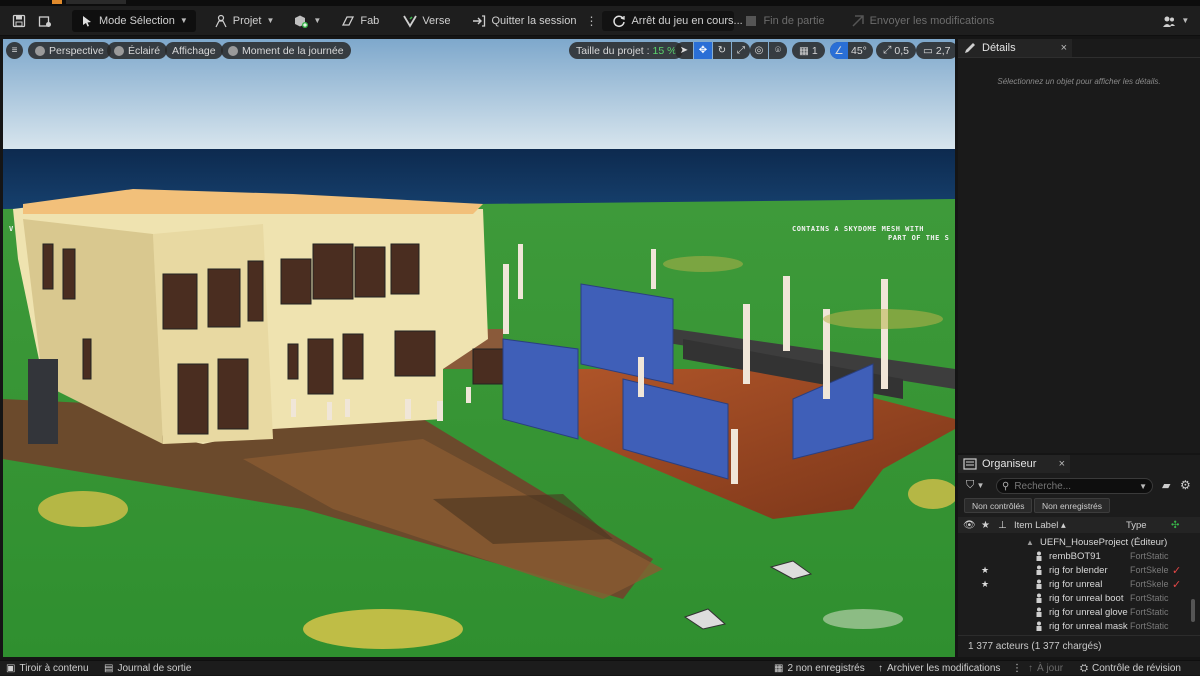  I want to click on folder-settings-icon, so click(45, 21).